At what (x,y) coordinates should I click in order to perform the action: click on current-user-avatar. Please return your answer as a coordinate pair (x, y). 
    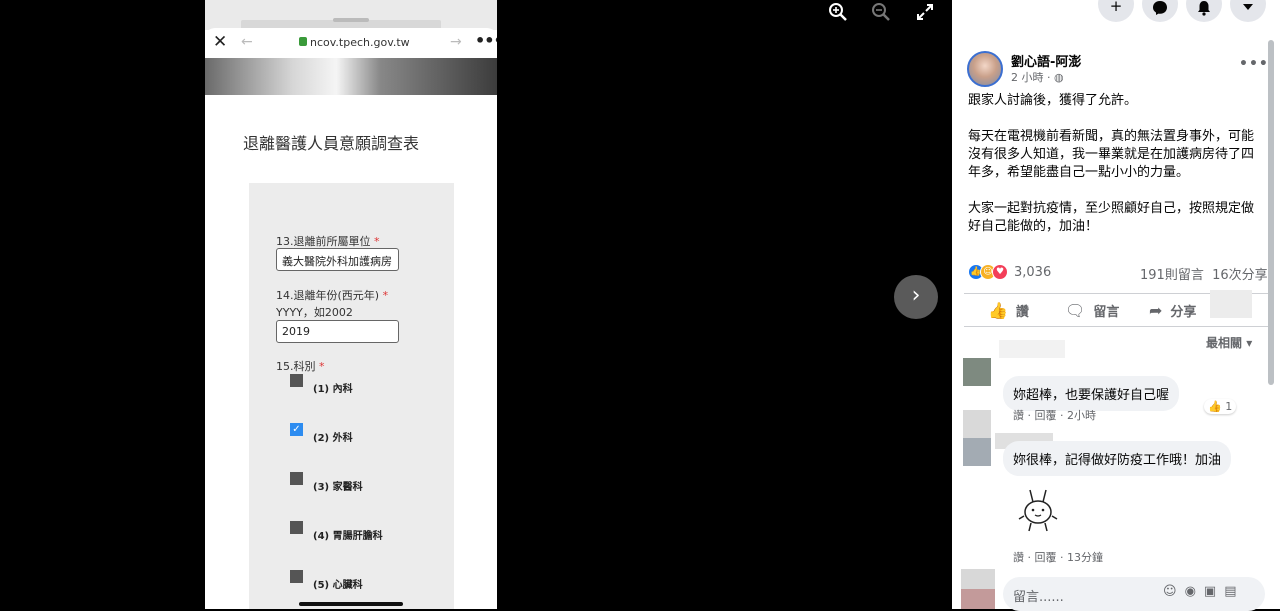
    Looking at the image, I should click on (978, 589).